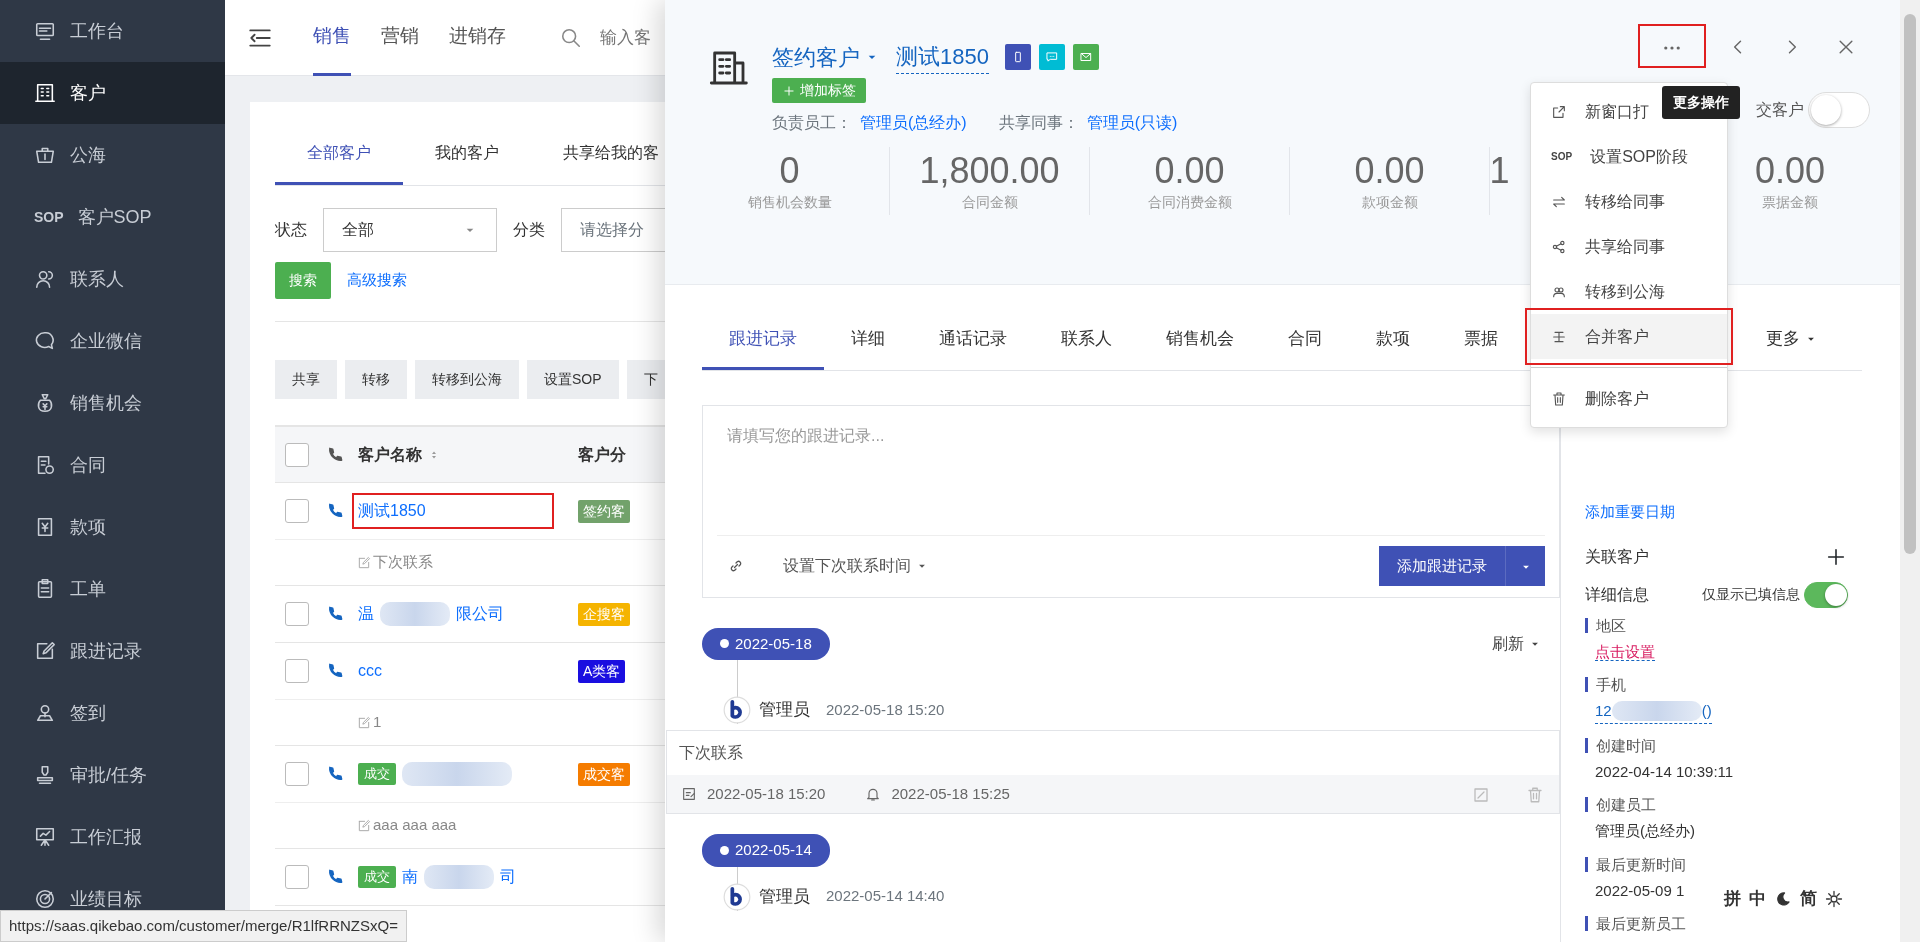  Describe the element at coordinates (1722, 745) in the screenshot. I see `field-label: 创建时间` at that location.